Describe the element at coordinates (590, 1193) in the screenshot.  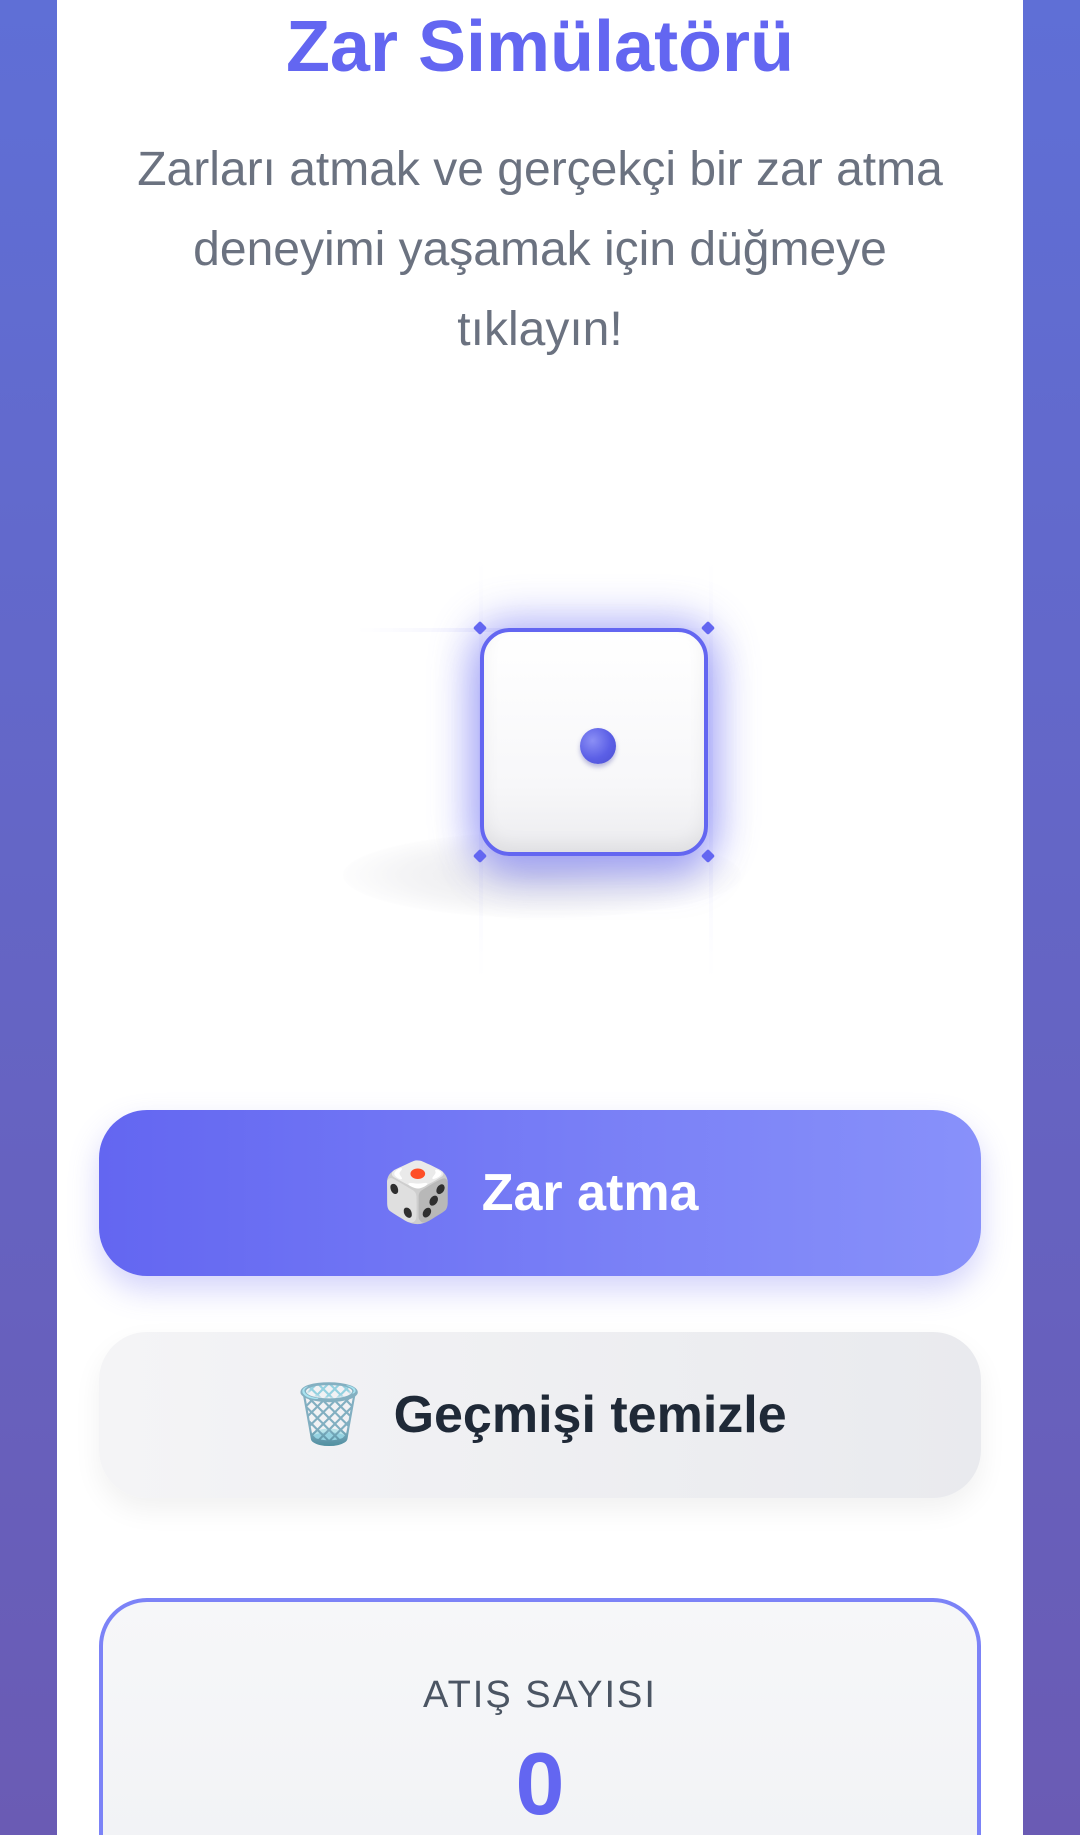
I see `roll-dice-label: Zar atma` at that location.